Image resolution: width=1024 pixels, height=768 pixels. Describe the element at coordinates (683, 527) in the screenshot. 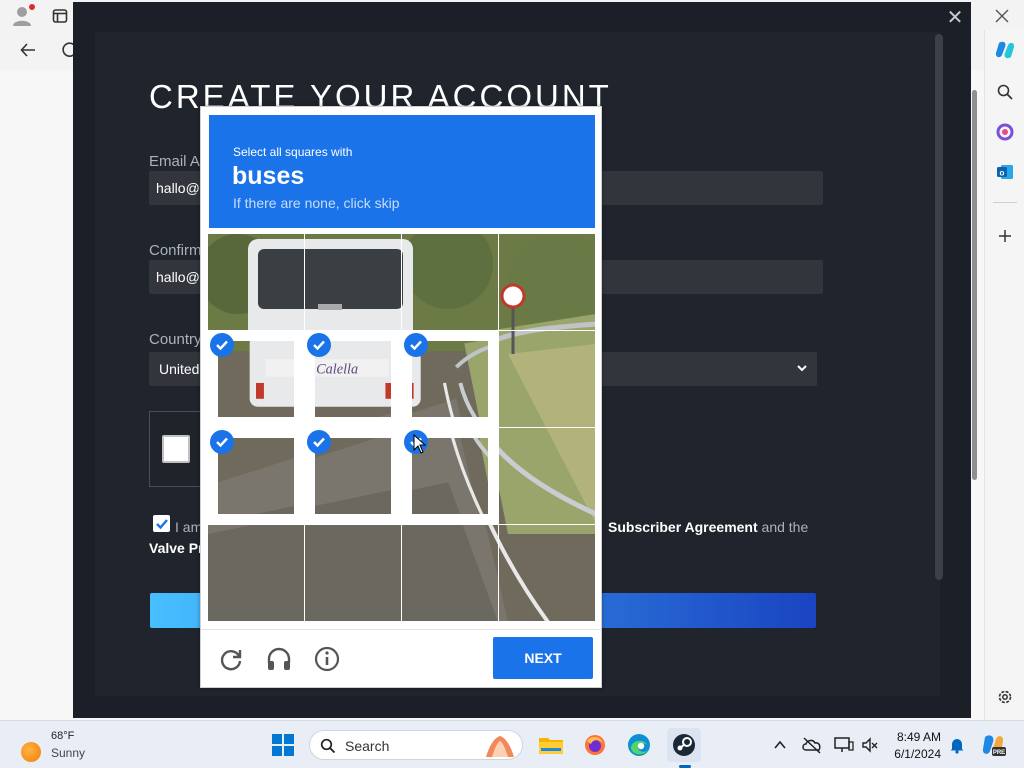

I see `subscriber-agreement-link: Subscriber Agreement` at that location.